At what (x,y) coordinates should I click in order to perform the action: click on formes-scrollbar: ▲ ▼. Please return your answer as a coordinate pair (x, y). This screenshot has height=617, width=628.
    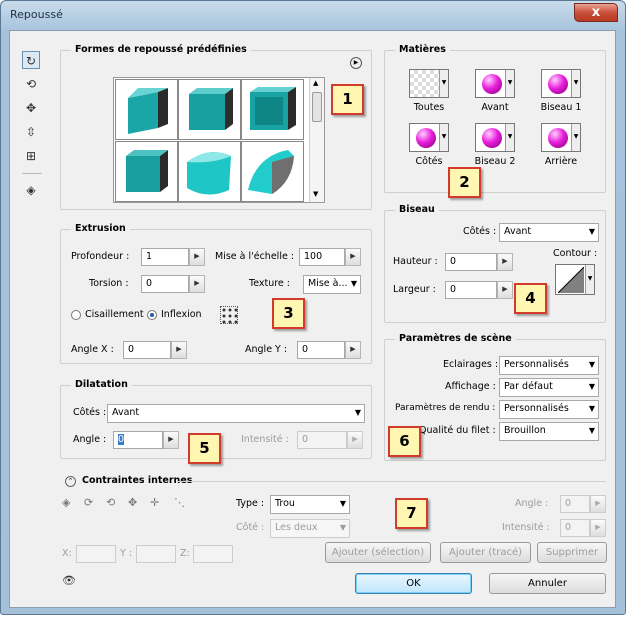
    Looking at the image, I should click on (316, 140).